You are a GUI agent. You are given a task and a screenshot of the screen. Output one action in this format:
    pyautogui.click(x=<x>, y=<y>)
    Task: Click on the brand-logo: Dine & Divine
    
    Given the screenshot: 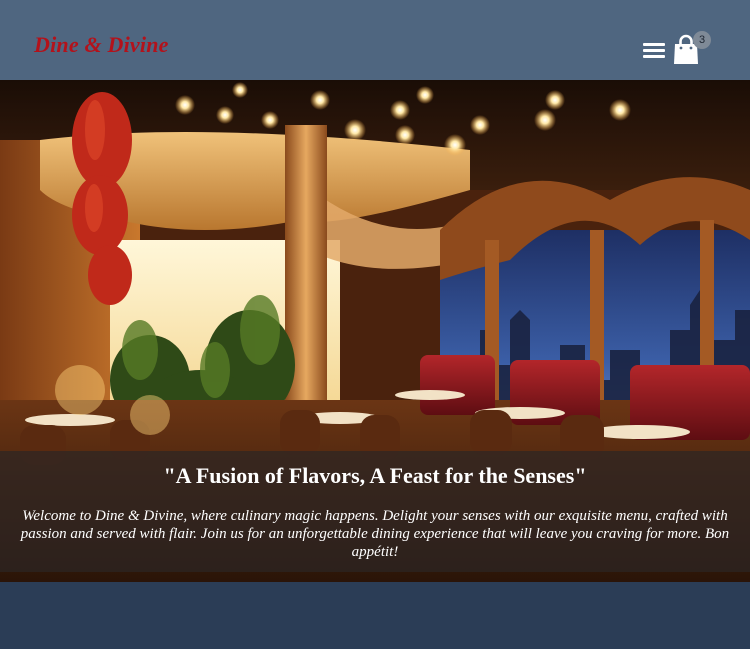 What is the action you would take?
    pyautogui.click(x=101, y=45)
    